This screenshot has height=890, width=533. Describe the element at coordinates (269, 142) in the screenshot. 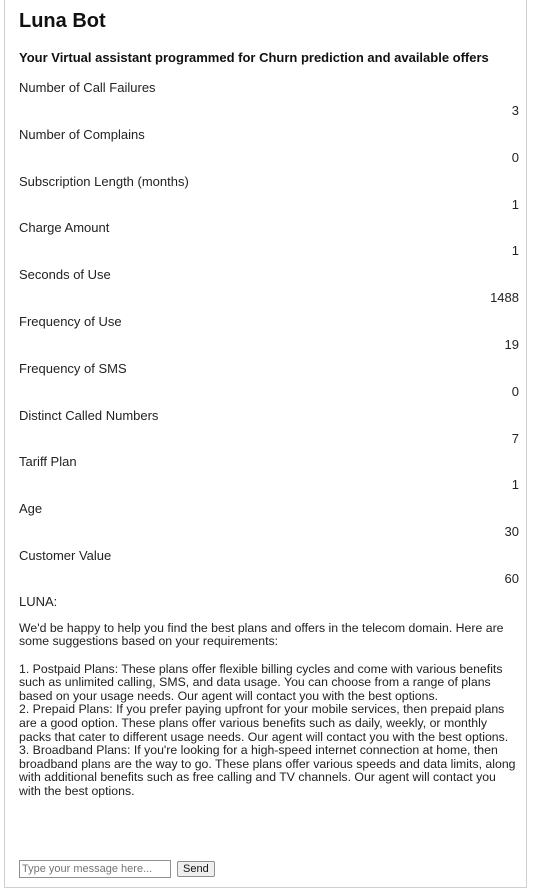

I see `message-pair: Number of Complains 0` at that location.